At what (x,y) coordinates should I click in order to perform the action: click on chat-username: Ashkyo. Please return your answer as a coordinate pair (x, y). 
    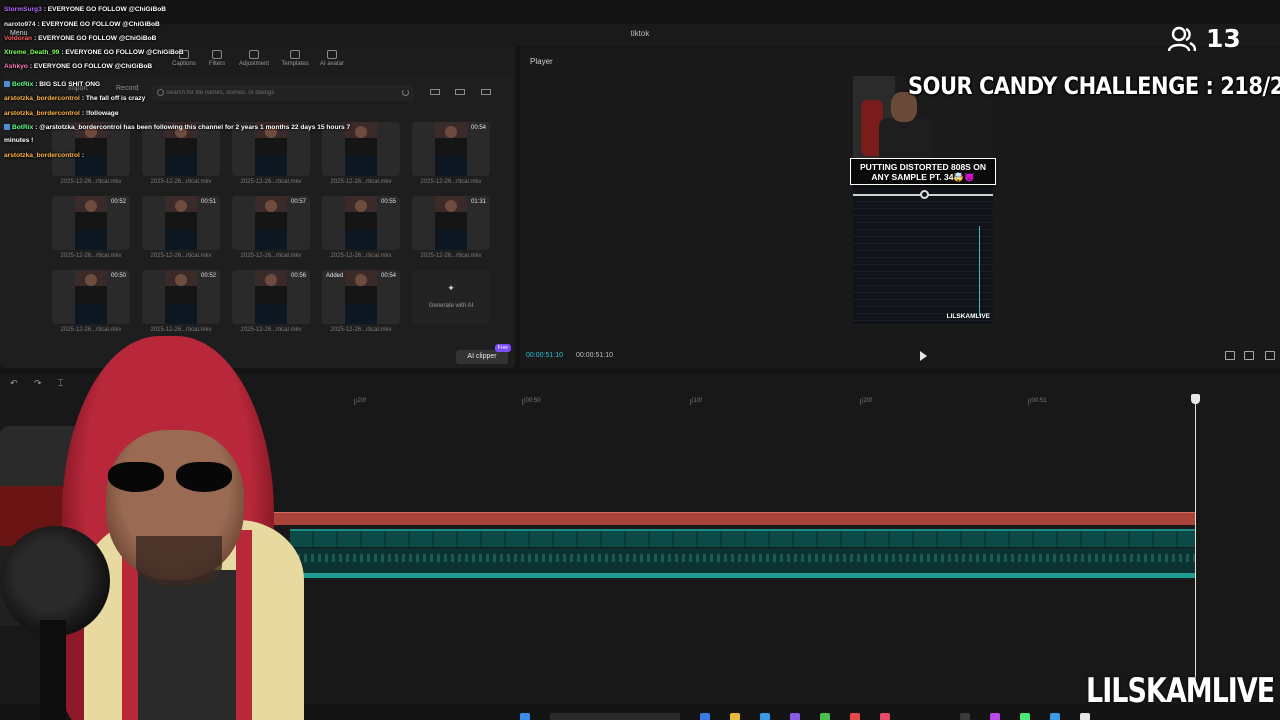
    Looking at the image, I should click on (16, 66).